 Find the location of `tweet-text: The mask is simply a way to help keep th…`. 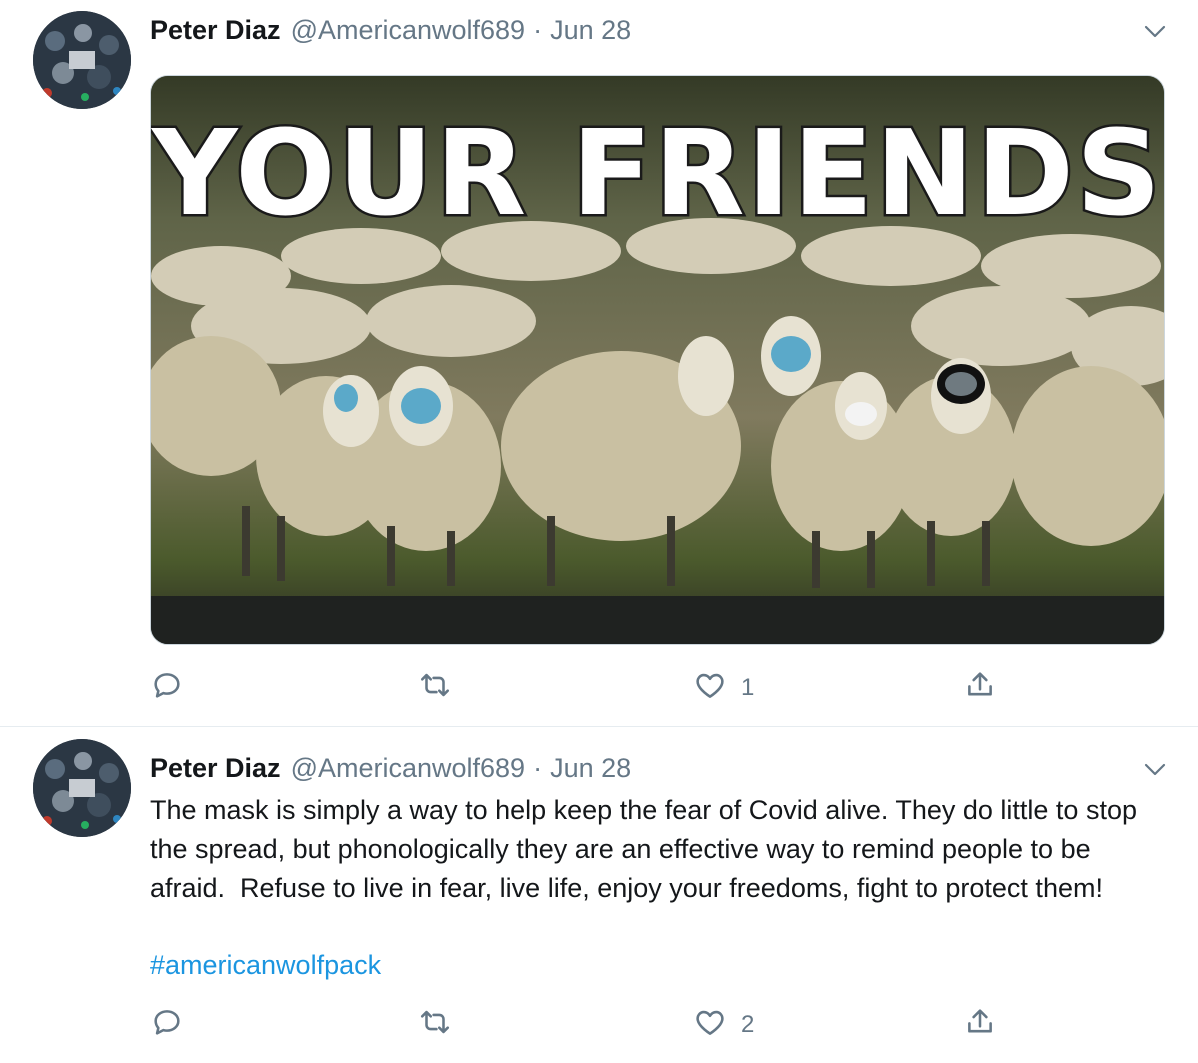

tweet-text: The mask is simply a way to help keep th… is located at coordinates (647, 849).